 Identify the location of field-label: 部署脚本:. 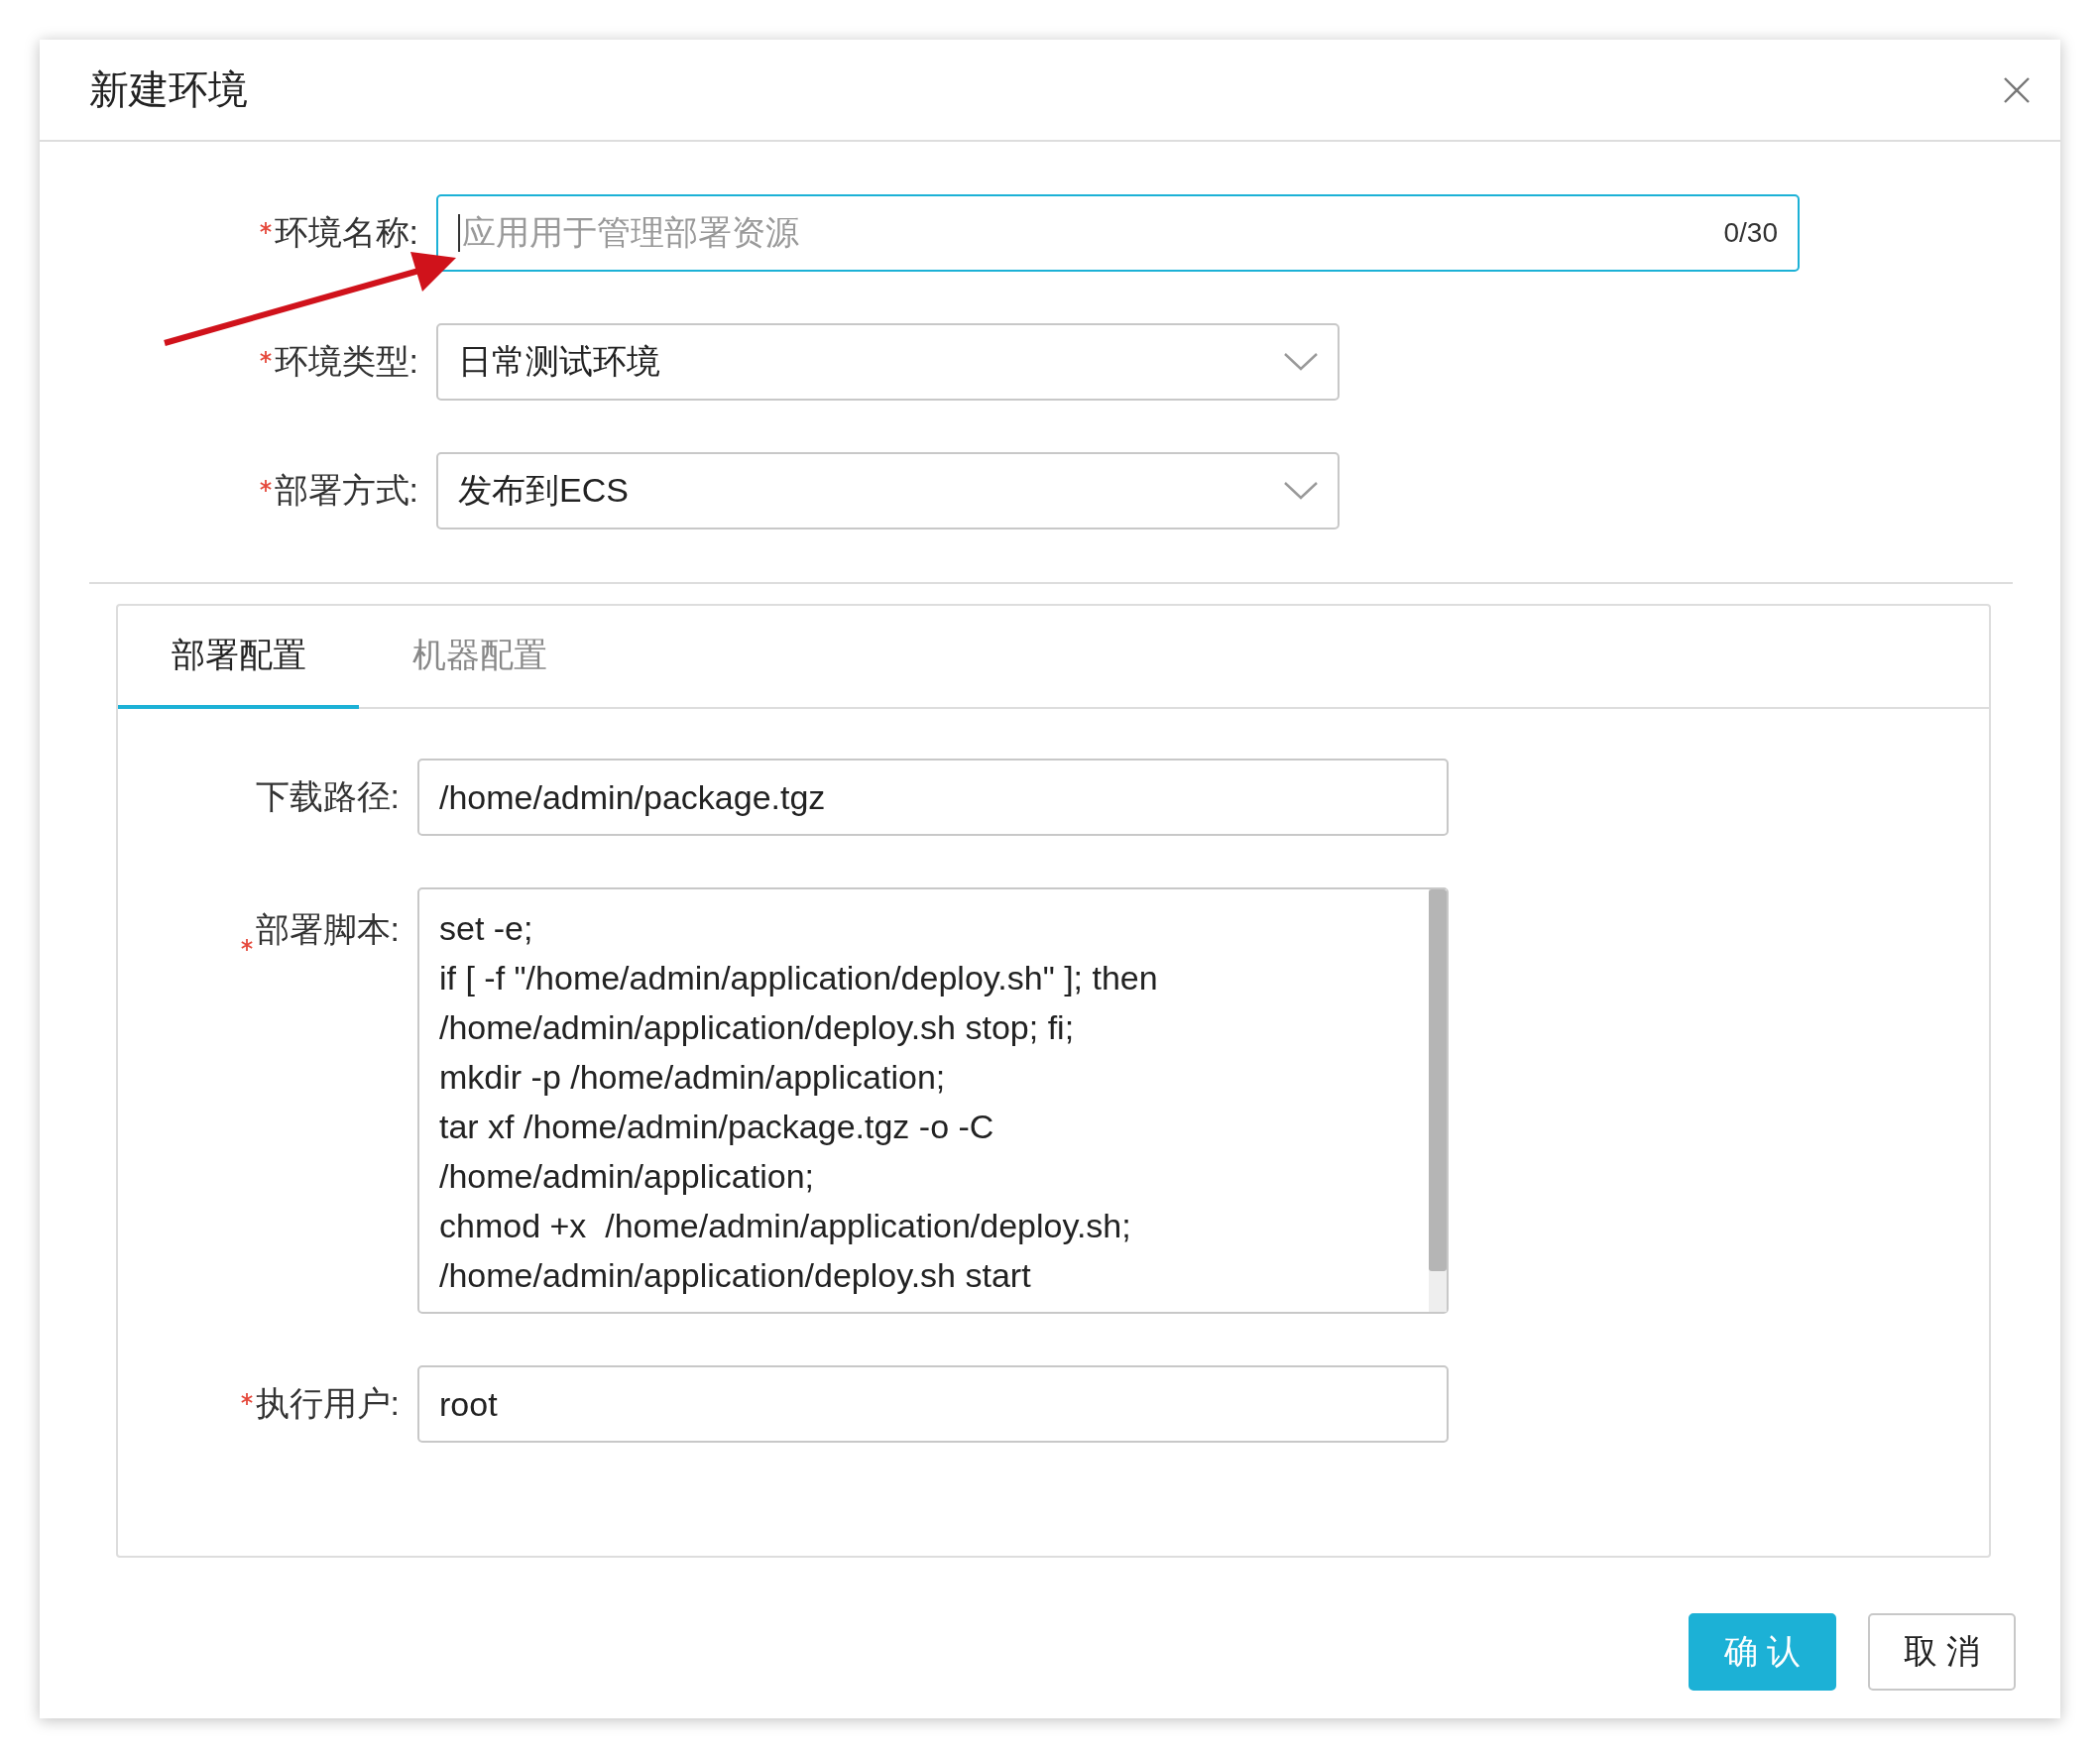
(327, 929).